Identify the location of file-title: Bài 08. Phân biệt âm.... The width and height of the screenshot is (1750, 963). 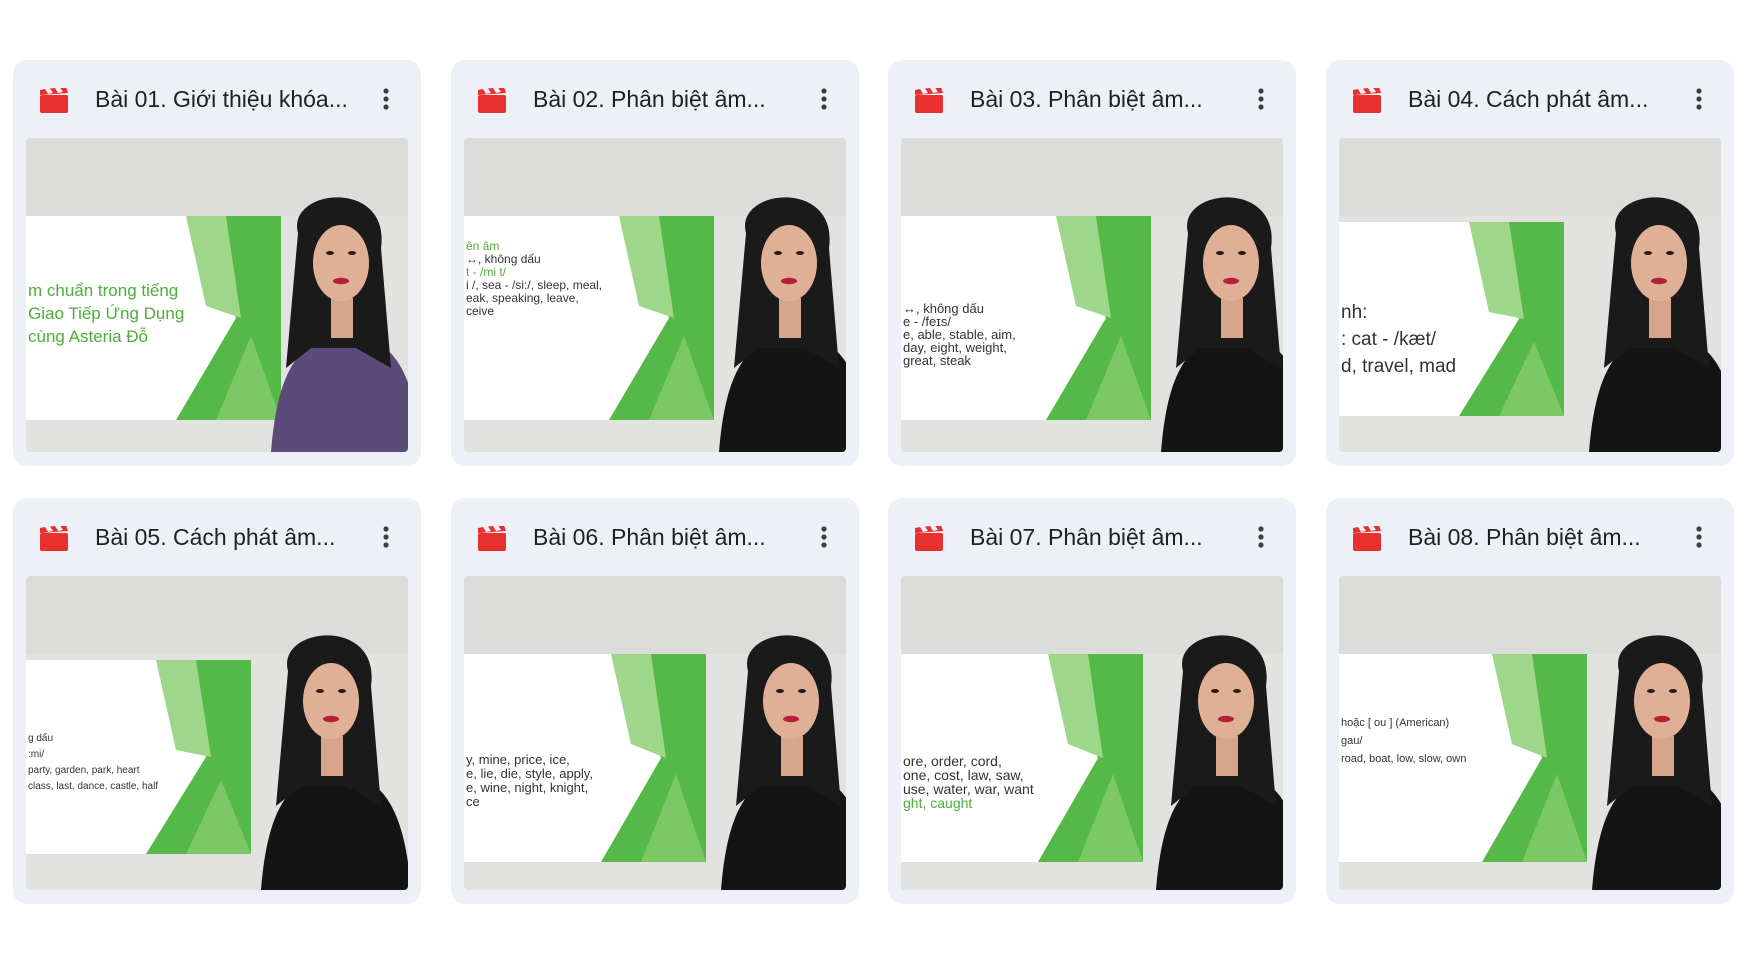
(1541, 537).